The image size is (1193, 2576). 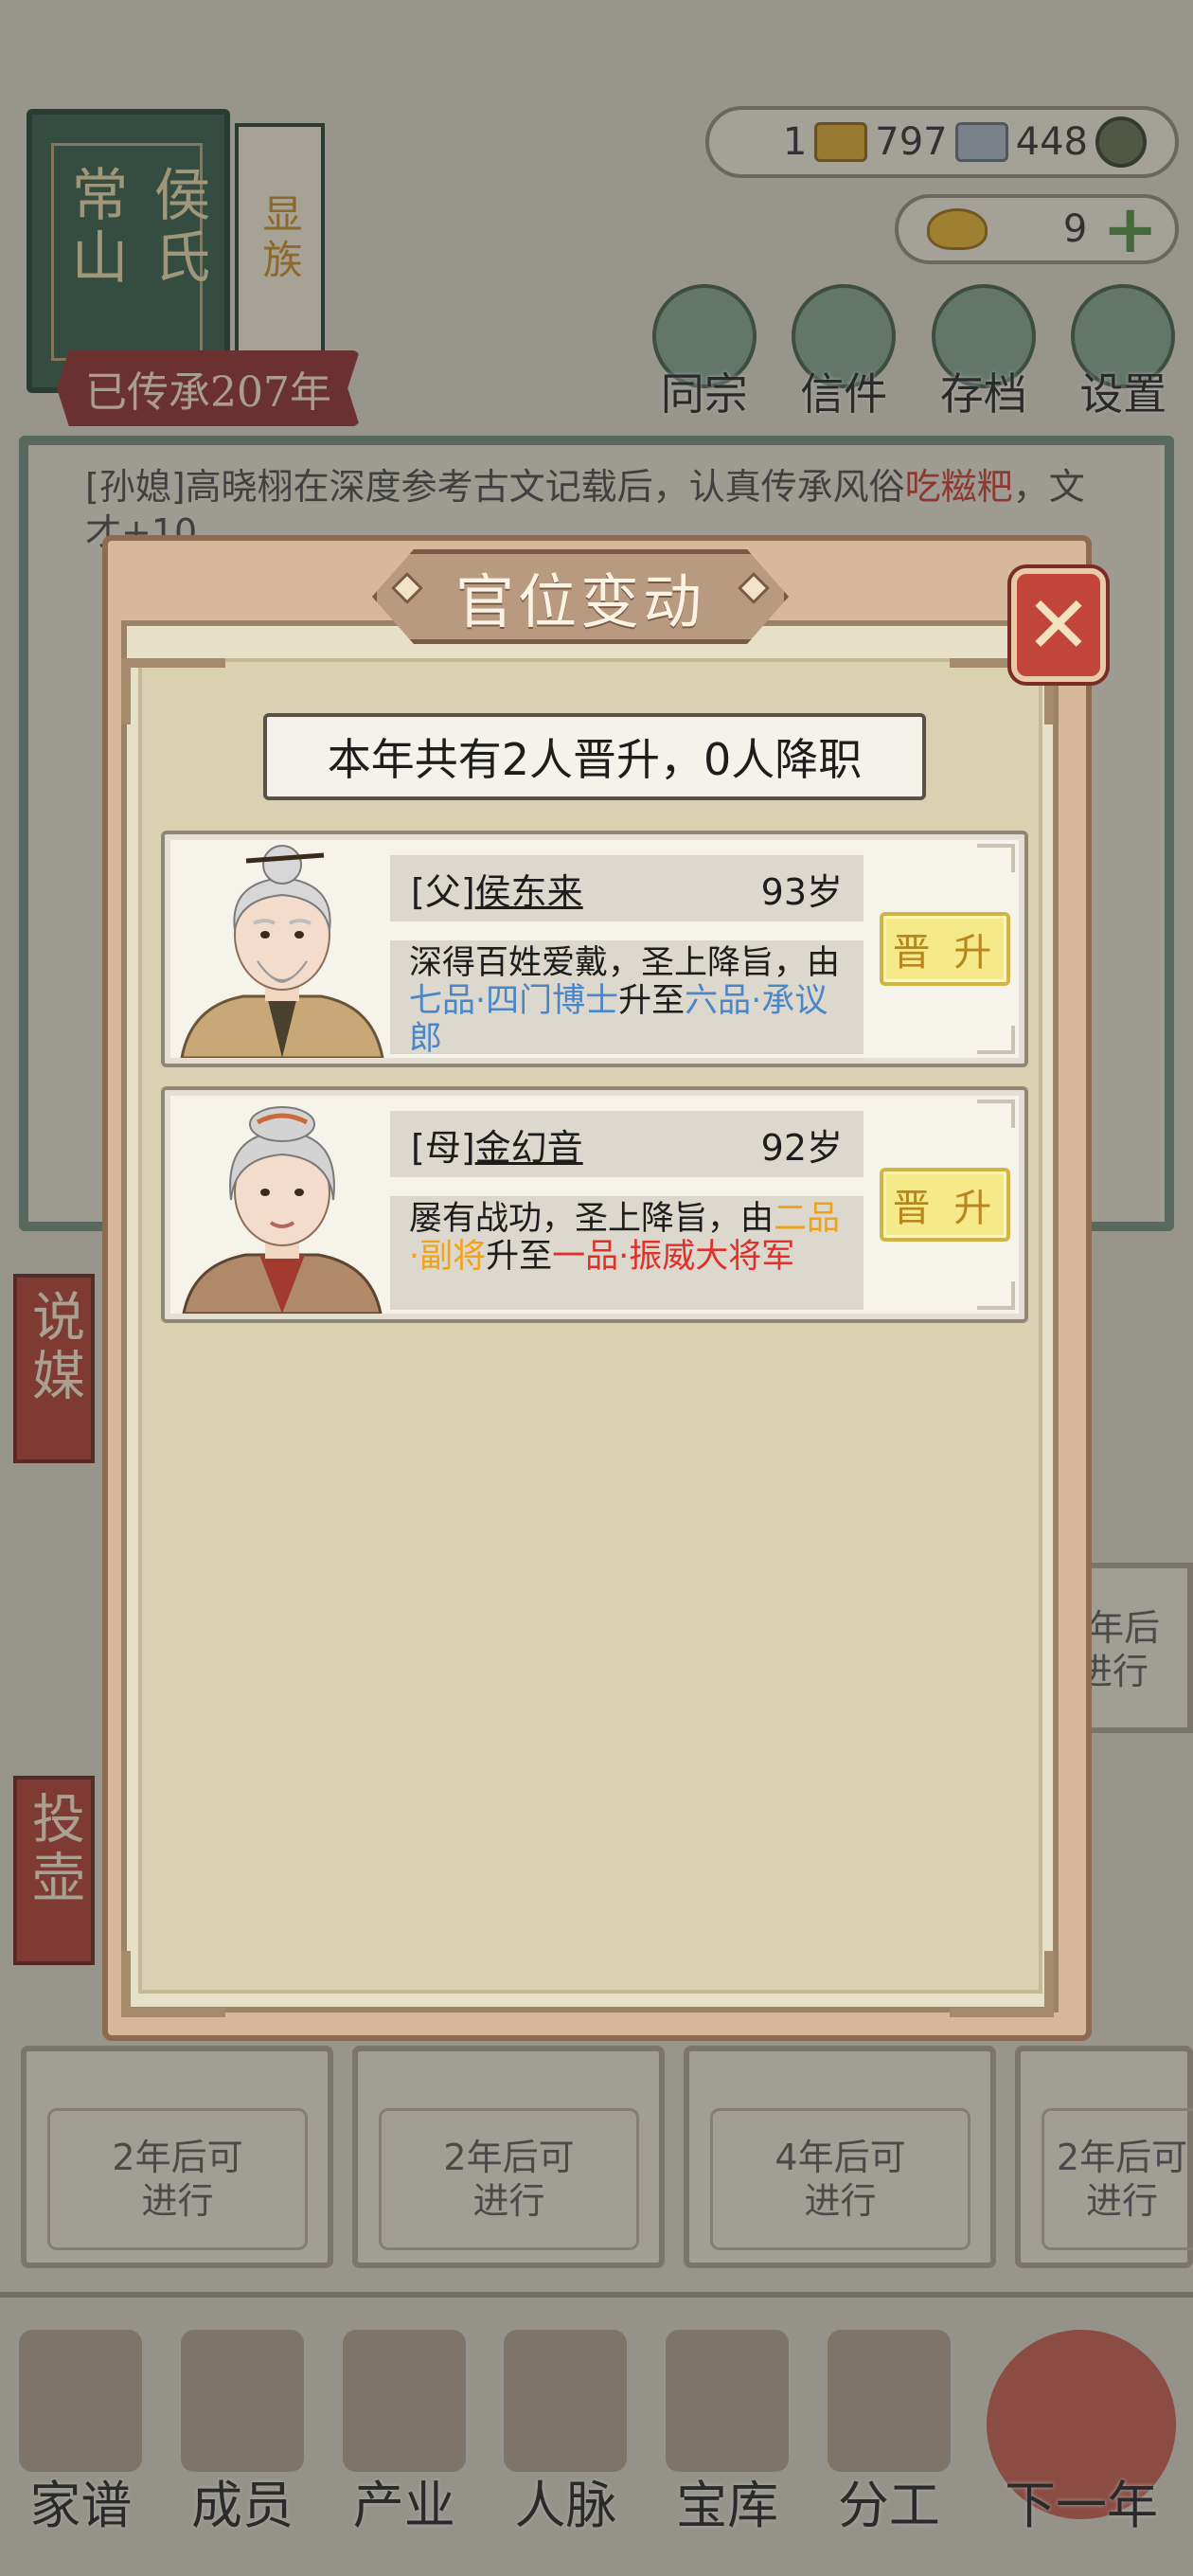 What do you see at coordinates (627, 888) in the screenshot?
I see `member-name-row: [父]侯东来 93岁` at bounding box center [627, 888].